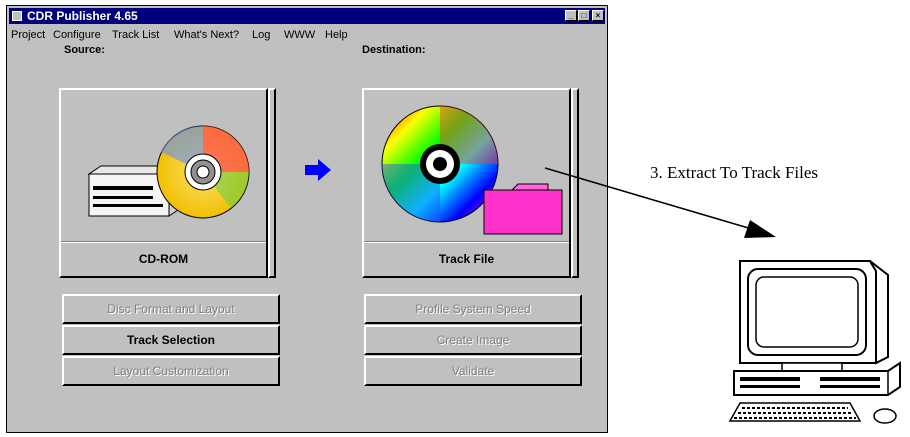 This screenshot has height=437, width=910. Describe the element at coordinates (575, 183) in the screenshot. I see `destination-scroll-strip` at that location.